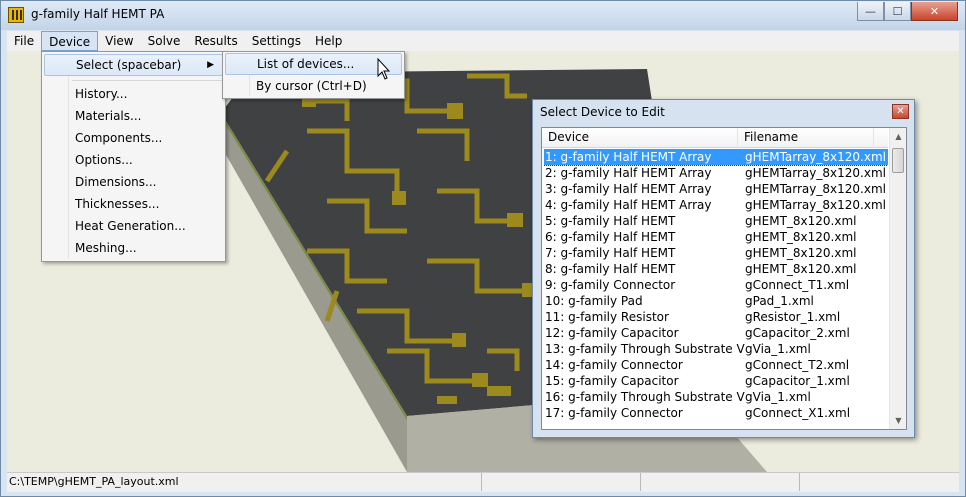 The width and height of the screenshot is (966, 497). What do you see at coordinates (897, 278) in the screenshot?
I see `vertical-scrollbar: ▲ ▼` at bounding box center [897, 278].